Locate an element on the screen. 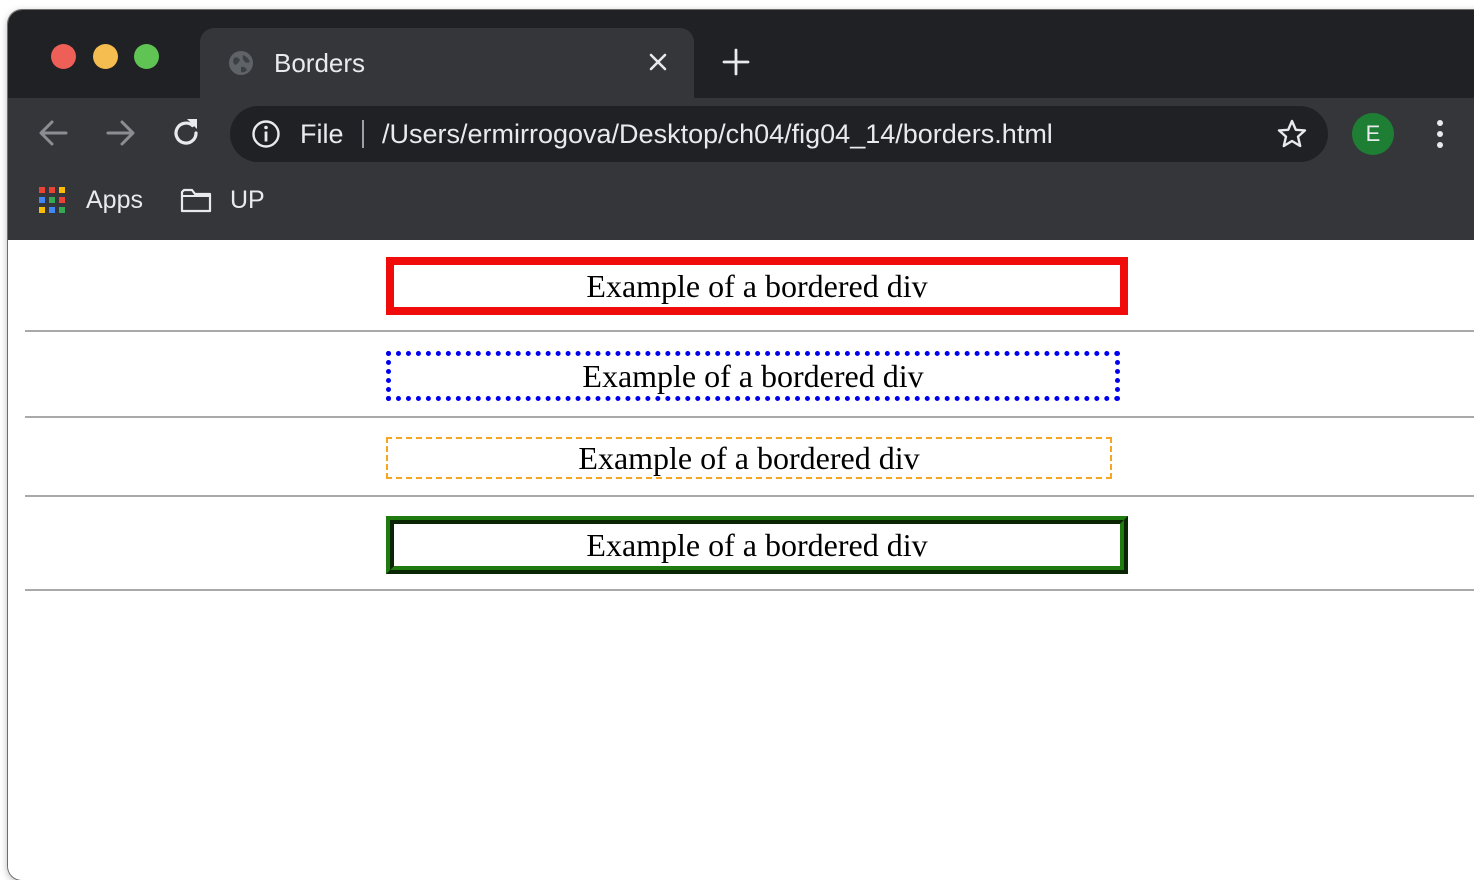  tab-title: Borders is located at coordinates (320, 63).